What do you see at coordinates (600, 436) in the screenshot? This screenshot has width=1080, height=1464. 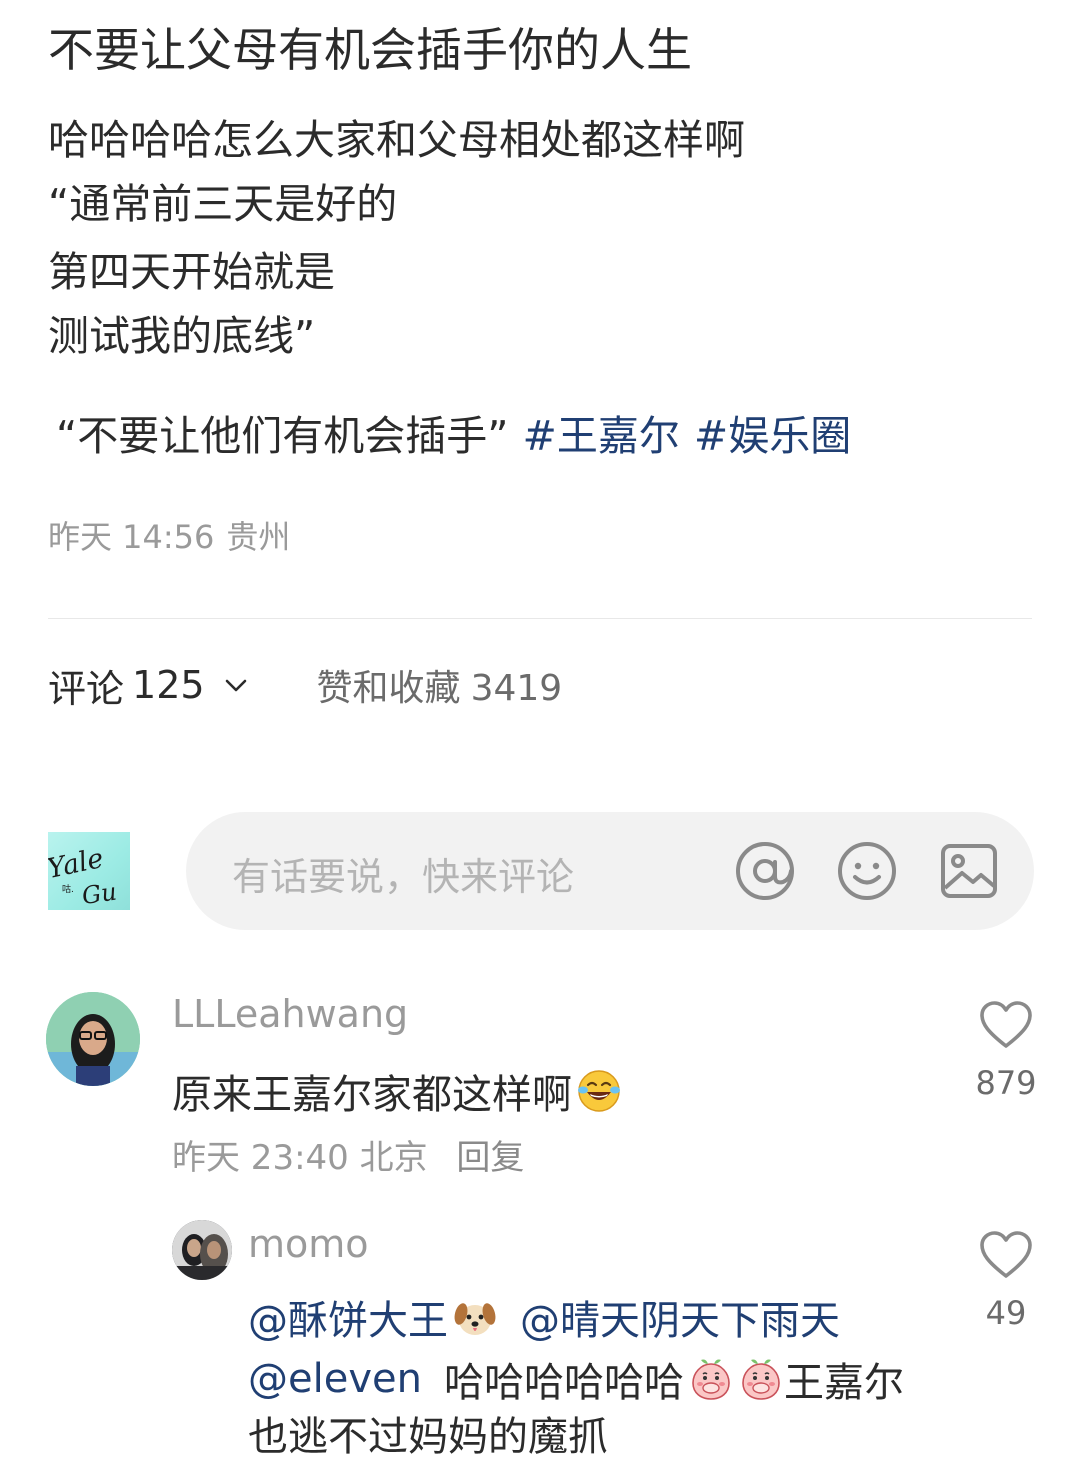 I see `hashtag-link: #王嘉尔` at bounding box center [600, 436].